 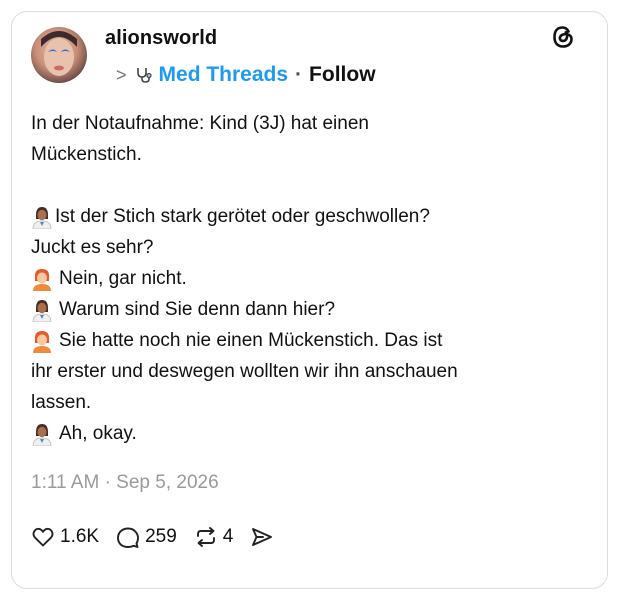 I want to click on post-line-blank, so click(x=301, y=185).